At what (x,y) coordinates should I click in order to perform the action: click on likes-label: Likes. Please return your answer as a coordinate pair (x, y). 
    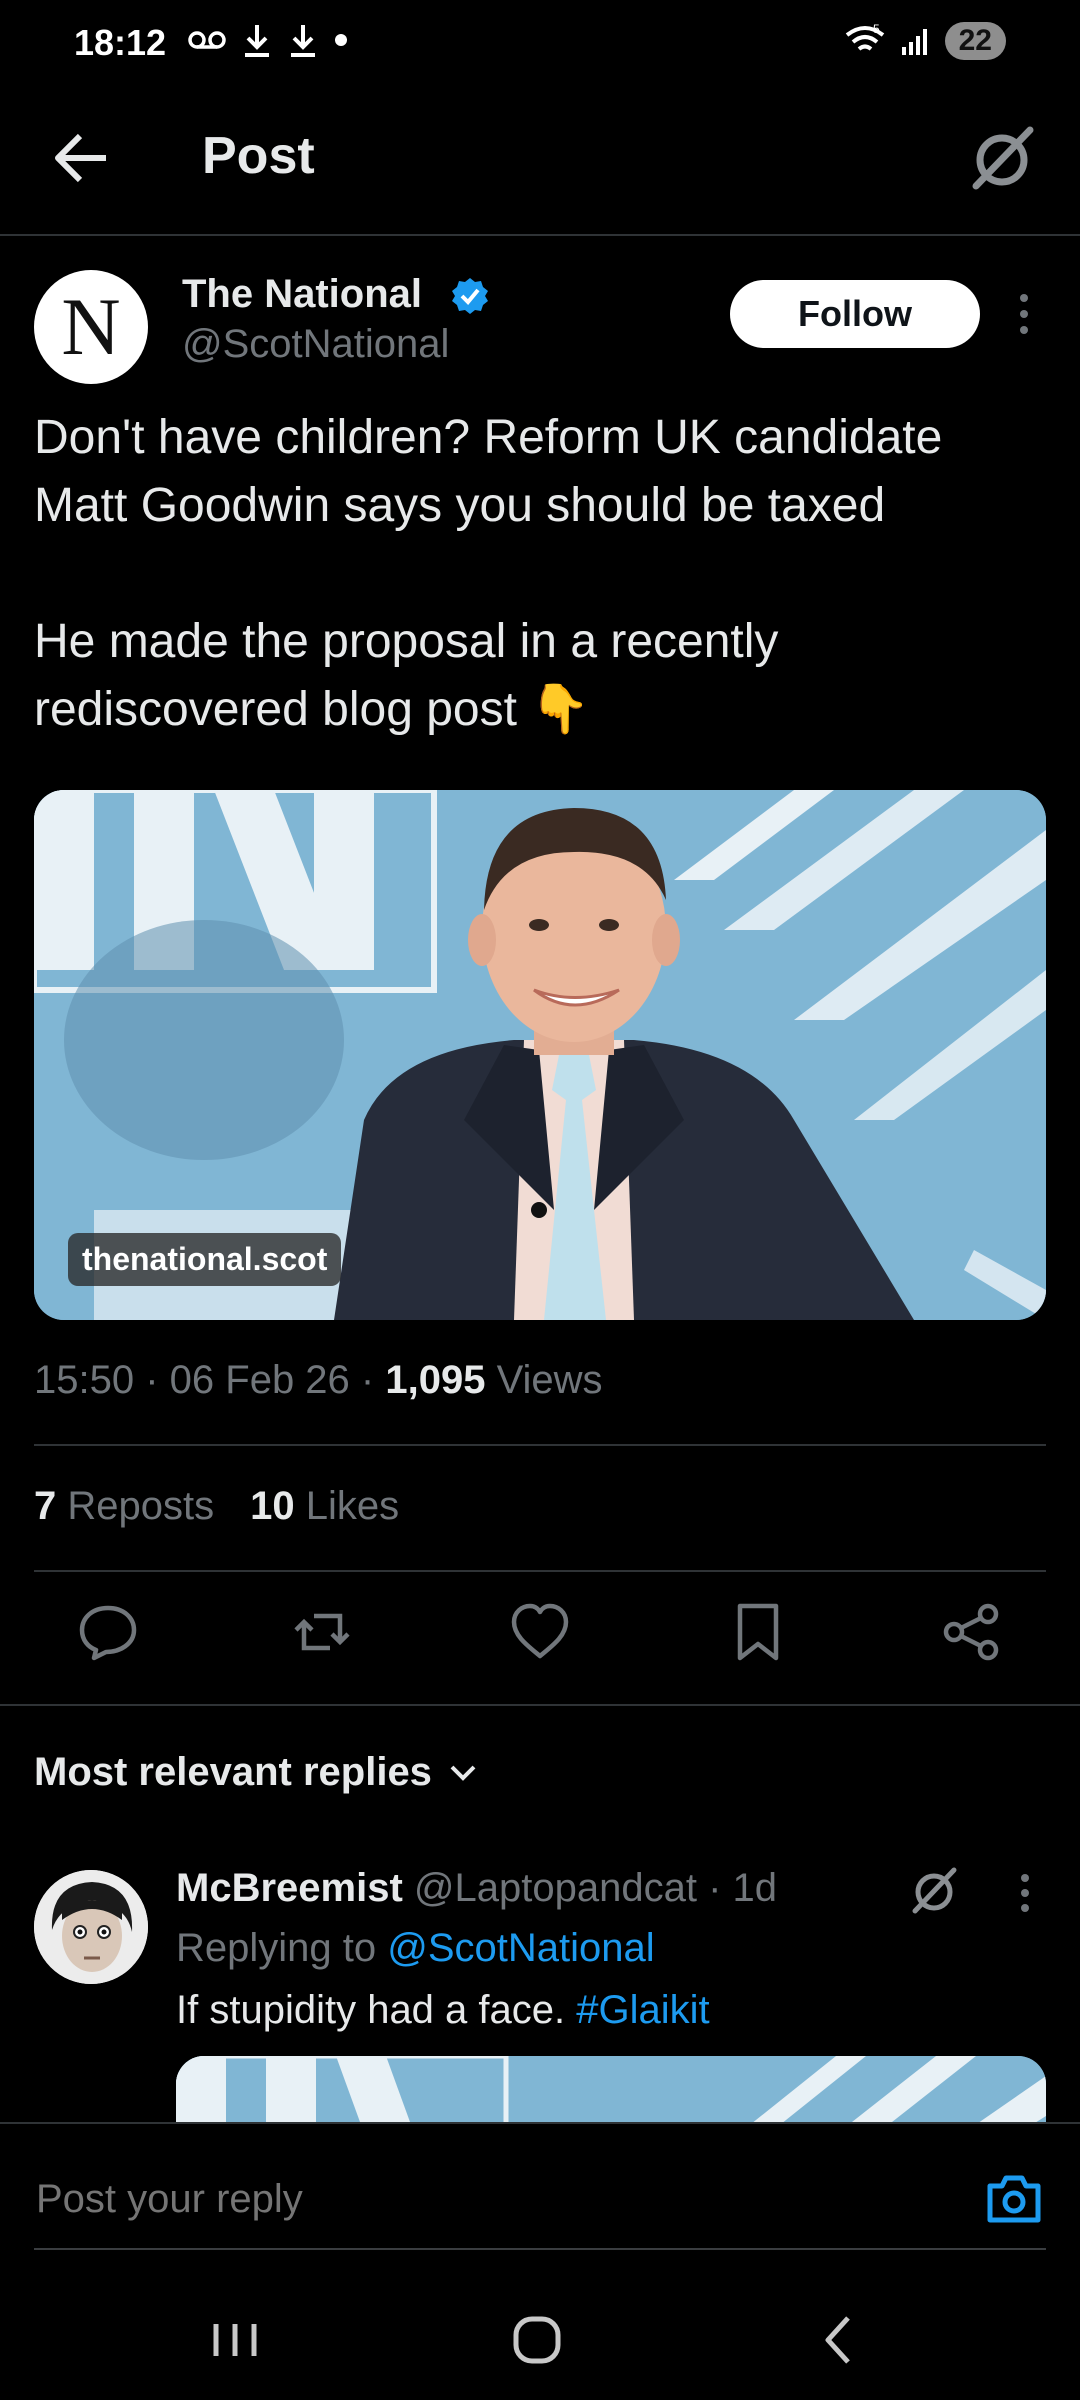
    Looking at the image, I should click on (352, 1506).